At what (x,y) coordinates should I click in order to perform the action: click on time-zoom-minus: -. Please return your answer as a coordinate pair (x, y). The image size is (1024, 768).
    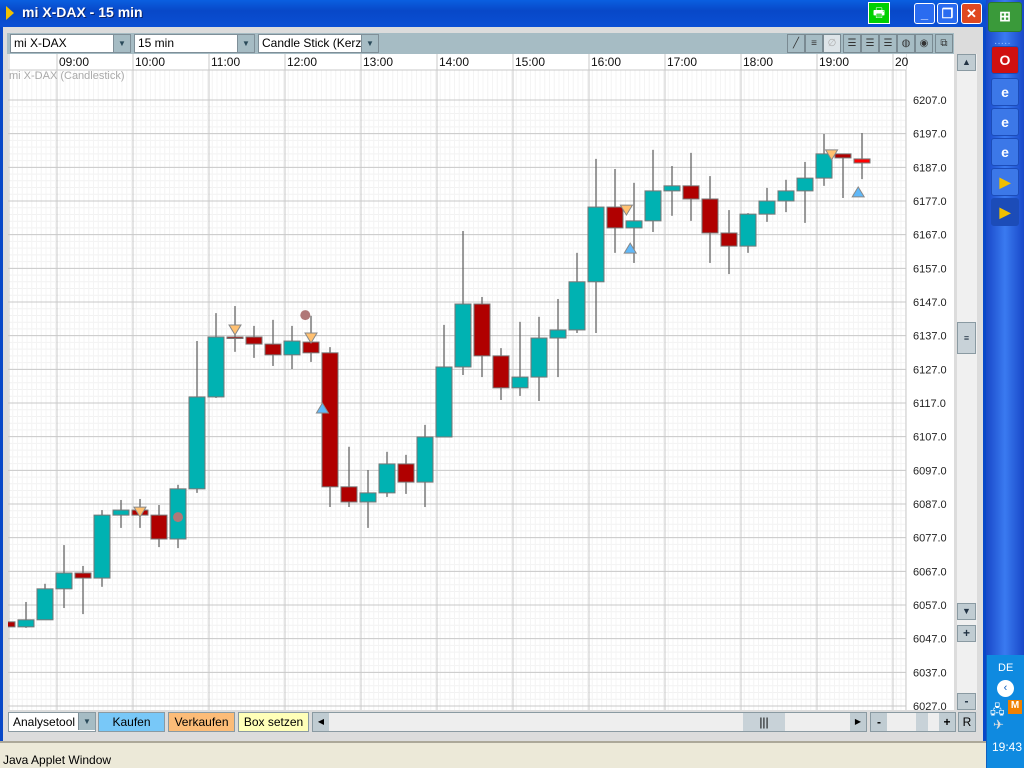
    Looking at the image, I should click on (879, 722).